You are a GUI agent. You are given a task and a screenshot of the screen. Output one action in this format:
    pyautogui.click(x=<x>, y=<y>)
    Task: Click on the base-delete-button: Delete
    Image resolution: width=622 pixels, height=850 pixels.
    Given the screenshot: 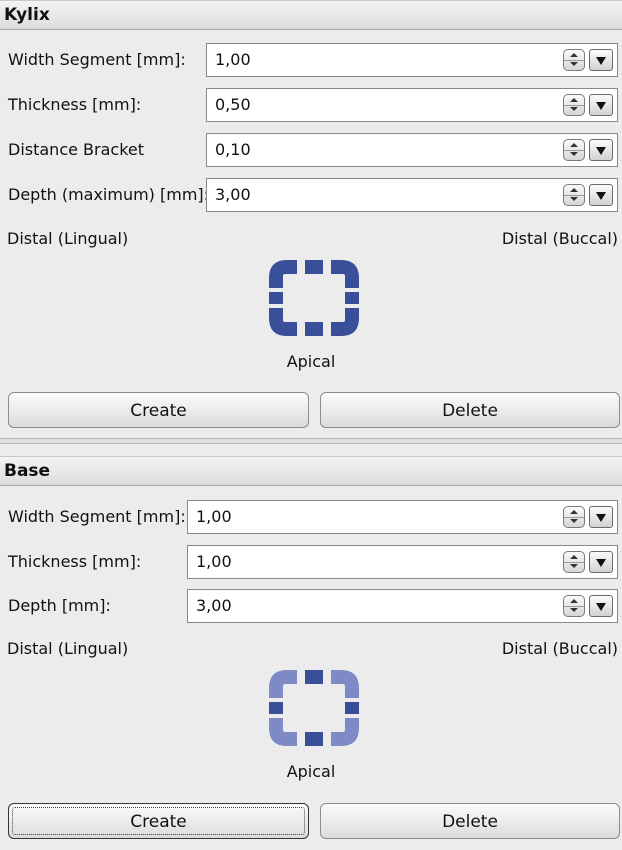 What is the action you would take?
    pyautogui.click(x=470, y=821)
    